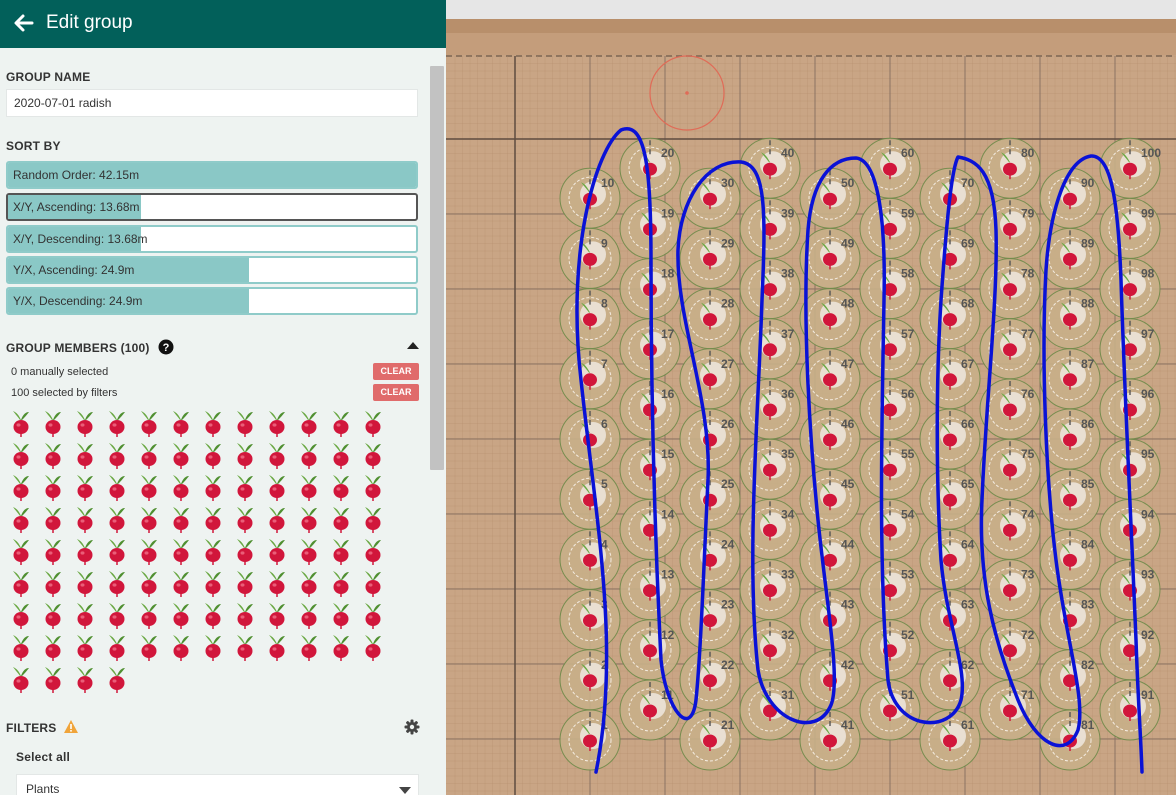 The height and width of the screenshot is (795, 1176). I want to click on back-arrow-icon, so click(23, 23).